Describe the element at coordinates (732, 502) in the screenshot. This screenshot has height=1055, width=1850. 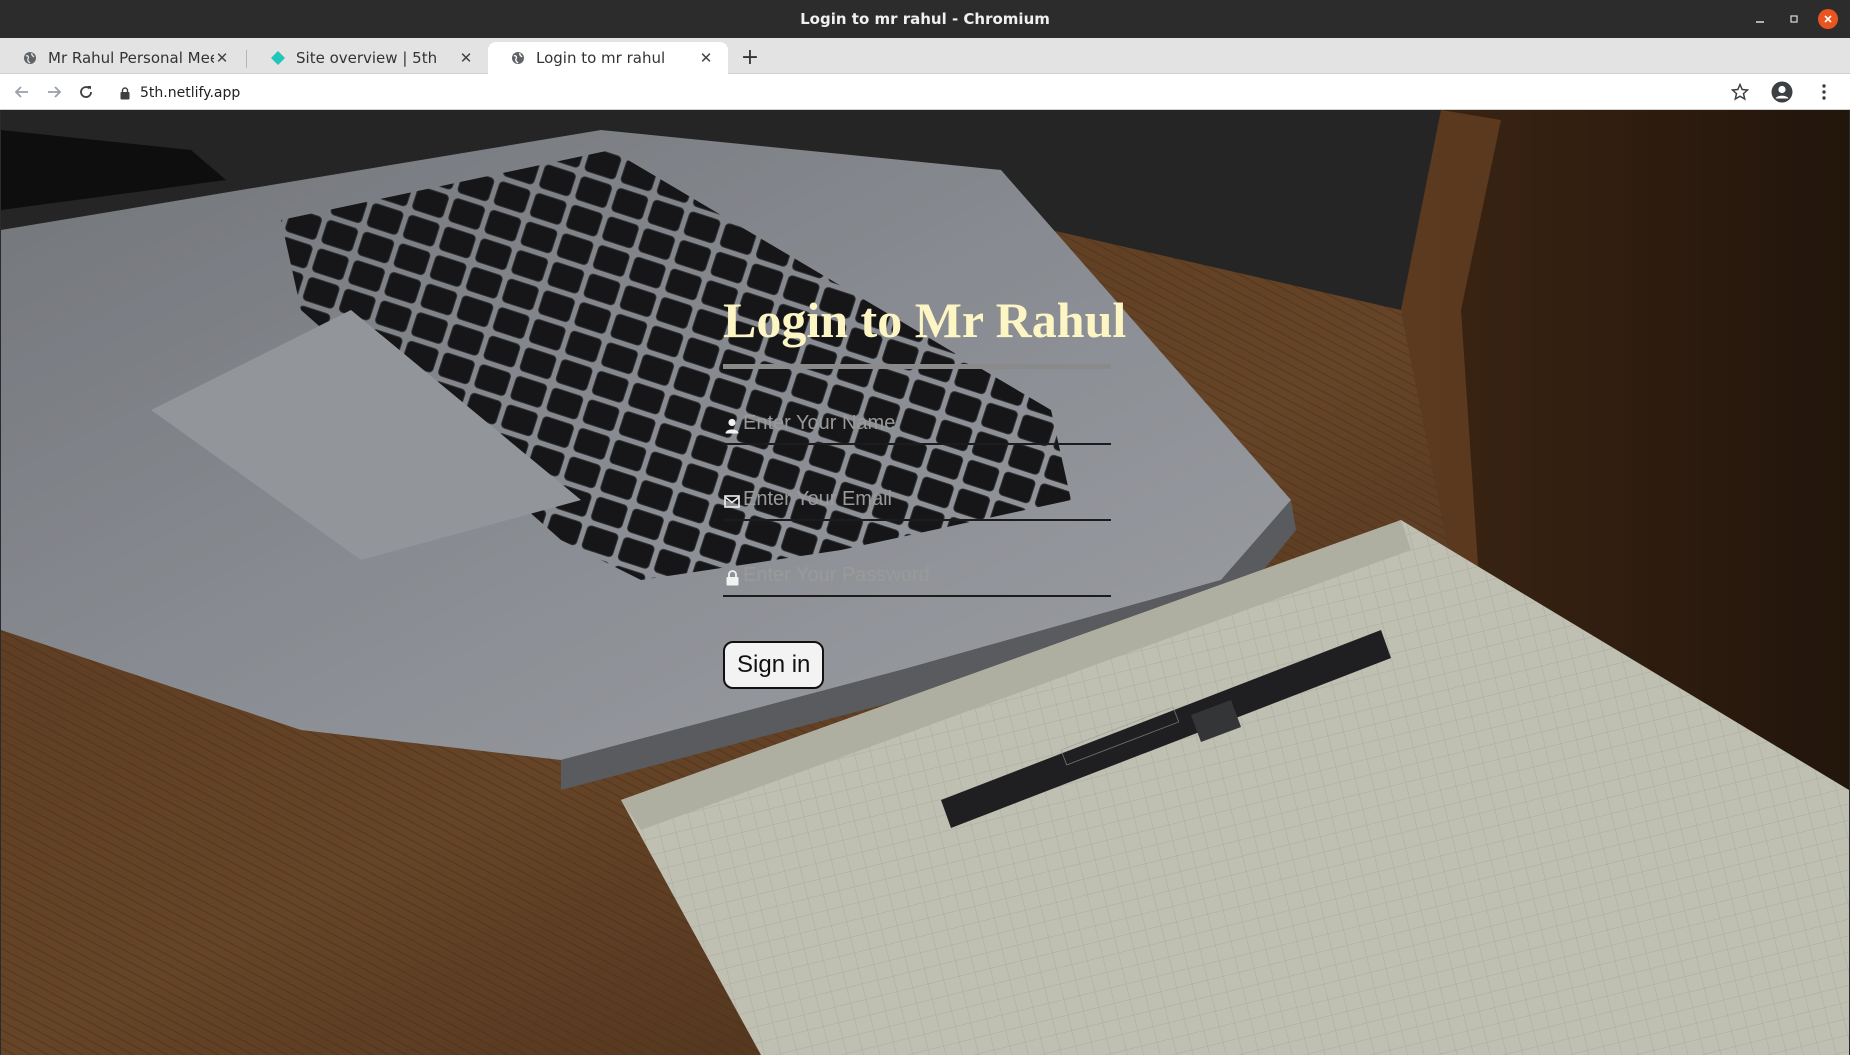
I see `envelope-icon` at that location.